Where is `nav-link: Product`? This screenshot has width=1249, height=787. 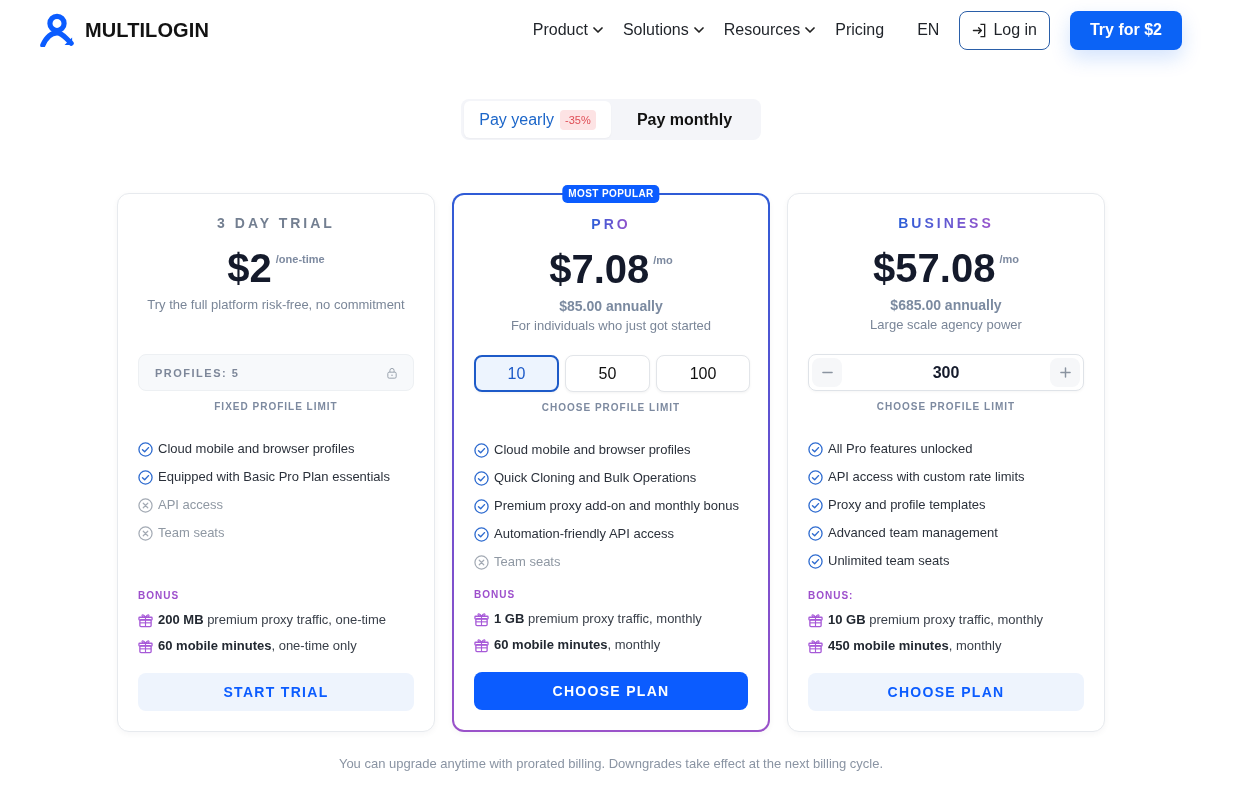 nav-link: Product is located at coordinates (567, 30).